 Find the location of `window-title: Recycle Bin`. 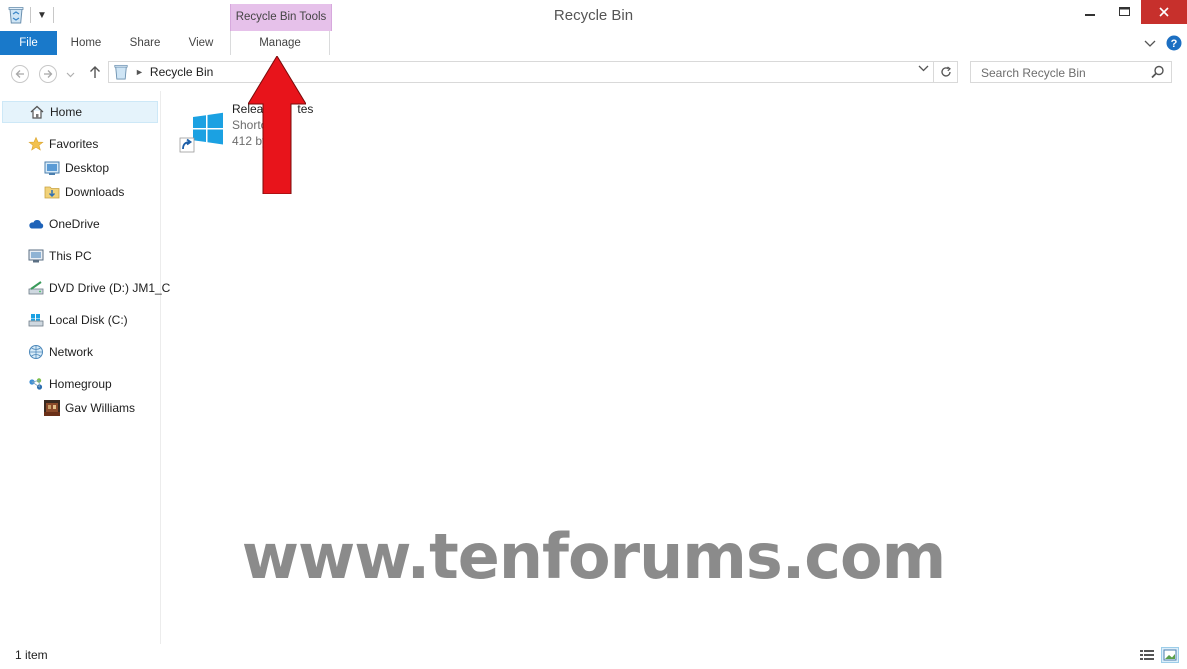

window-title: Recycle Bin is located at coordinates (593, 15).